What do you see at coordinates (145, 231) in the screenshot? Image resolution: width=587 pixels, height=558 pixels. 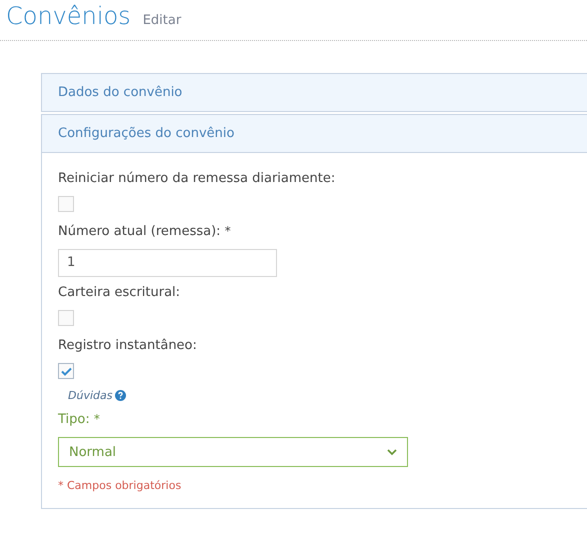 I see `field-label: Número atual (remessa): *` at bounding box center [145, 231].